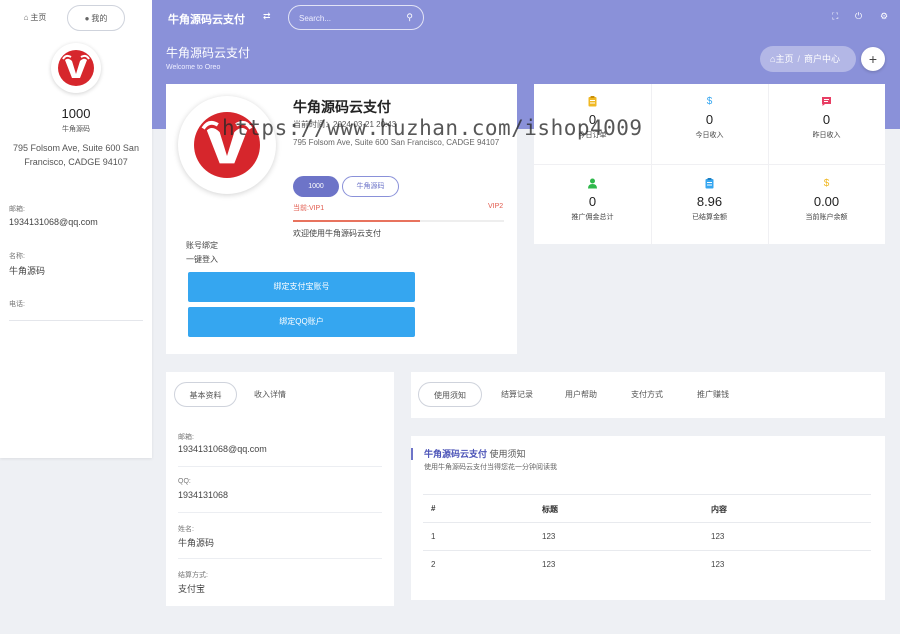 The width and height of the screenshot is (900, 634). What do you see at coordinates (496, 206) in the screenshot?
I see `vip-next: VIP2` at bounding box center [496, 206].